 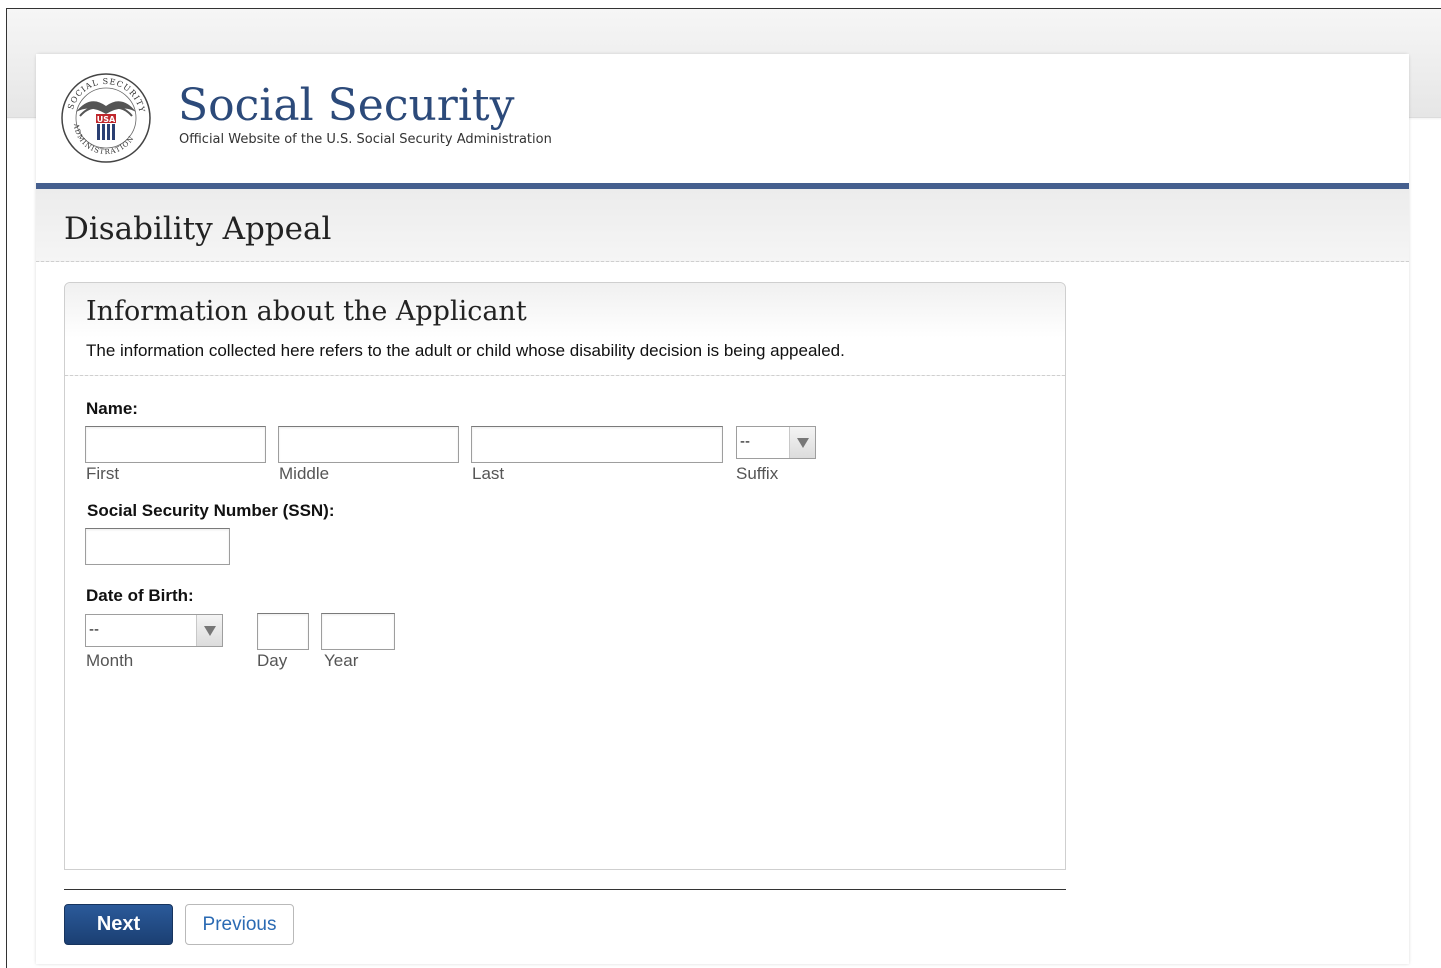 What do you see at coordinates (140, 595) in the screenshot?
I see `dob-label: Date of Birth:` at bounding box center [140, 595].